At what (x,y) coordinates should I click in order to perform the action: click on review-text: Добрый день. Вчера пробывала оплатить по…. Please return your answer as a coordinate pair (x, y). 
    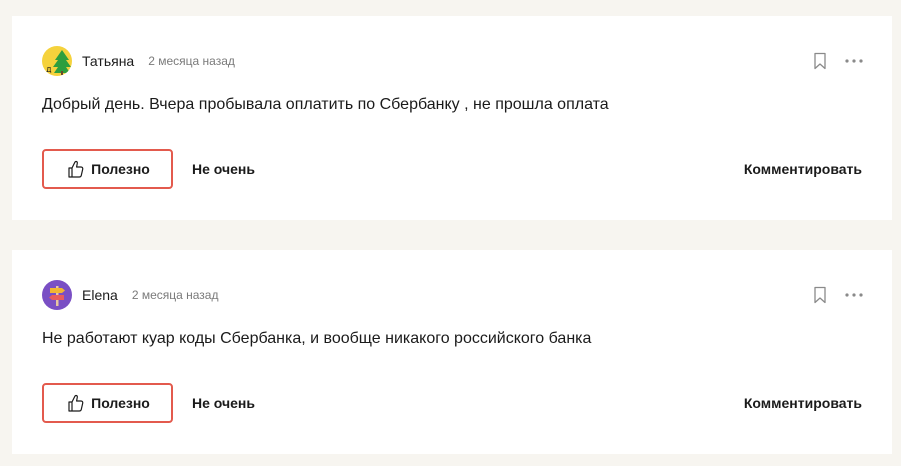
    Looking at the image, I should click on (325, 104).